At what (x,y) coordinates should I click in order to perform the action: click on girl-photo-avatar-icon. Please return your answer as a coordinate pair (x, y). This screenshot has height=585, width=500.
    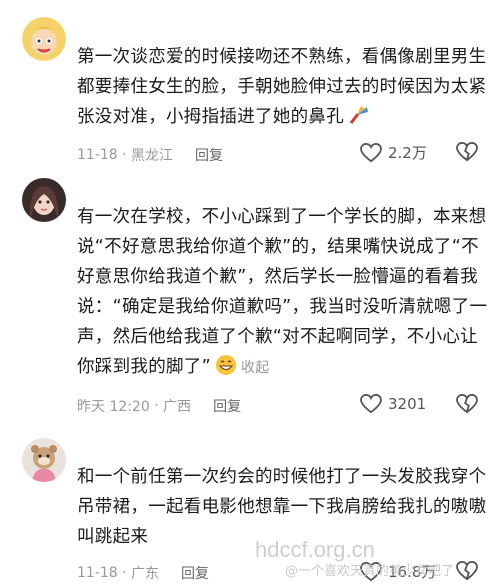
    Looking at the image, I should click on (44, 200).